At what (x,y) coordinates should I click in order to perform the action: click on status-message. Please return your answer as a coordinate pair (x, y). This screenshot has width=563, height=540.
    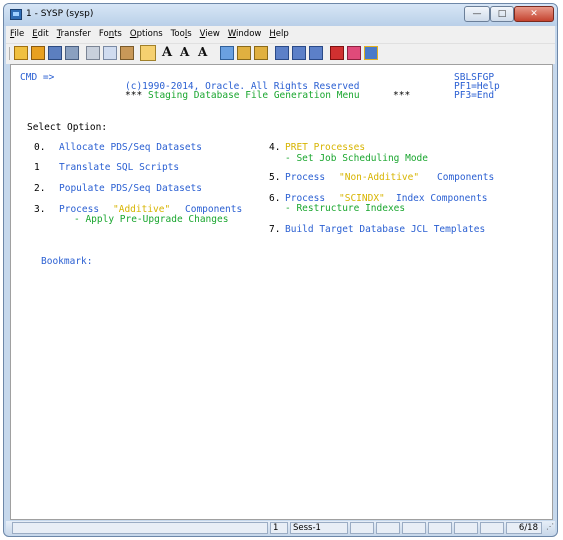
    Looking at the image, I should click on (140, 528).